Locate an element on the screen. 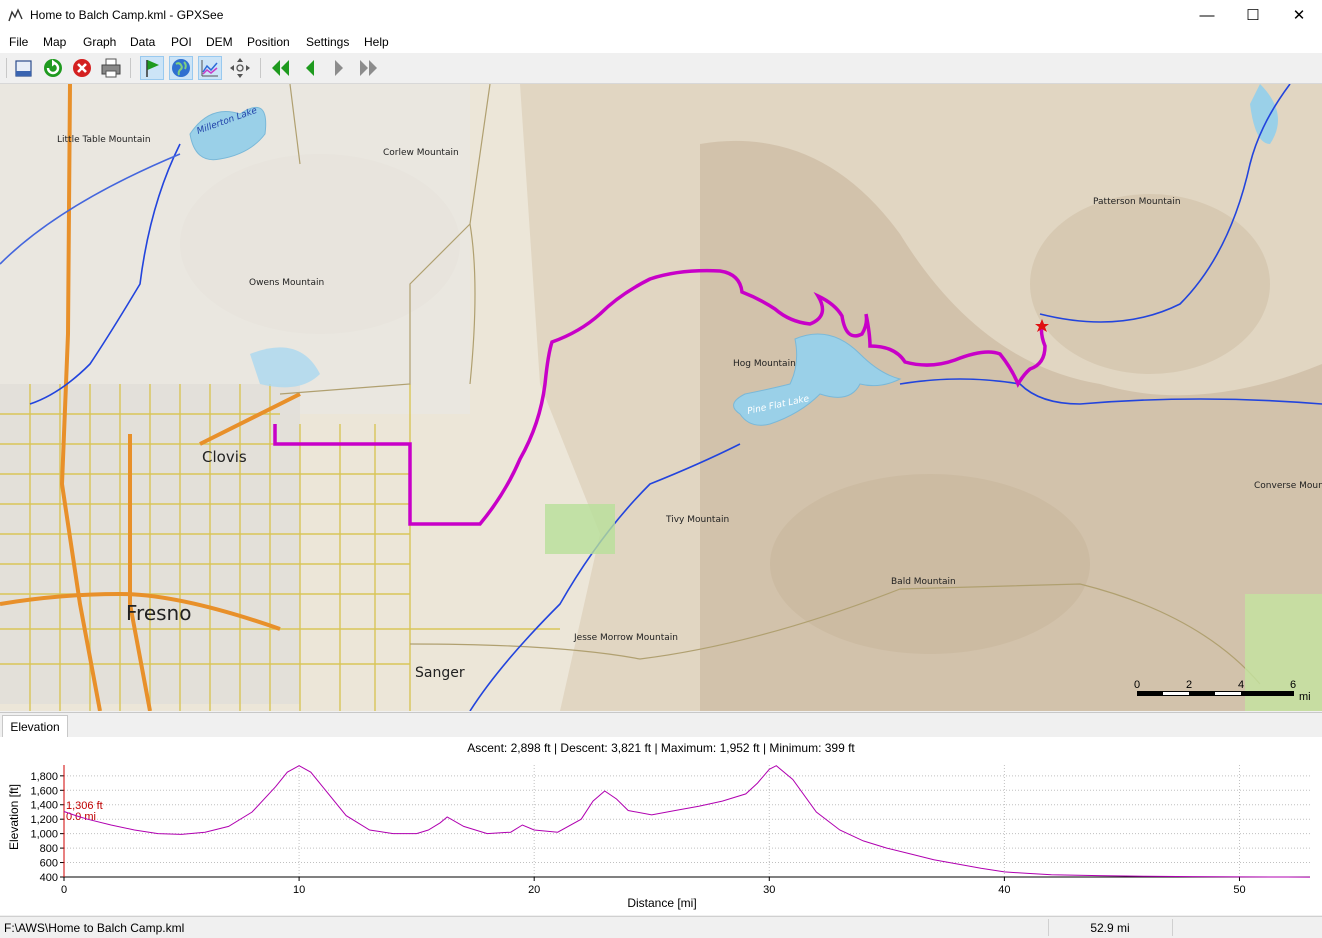  previous-file-button is located at coordinates (310, 68).